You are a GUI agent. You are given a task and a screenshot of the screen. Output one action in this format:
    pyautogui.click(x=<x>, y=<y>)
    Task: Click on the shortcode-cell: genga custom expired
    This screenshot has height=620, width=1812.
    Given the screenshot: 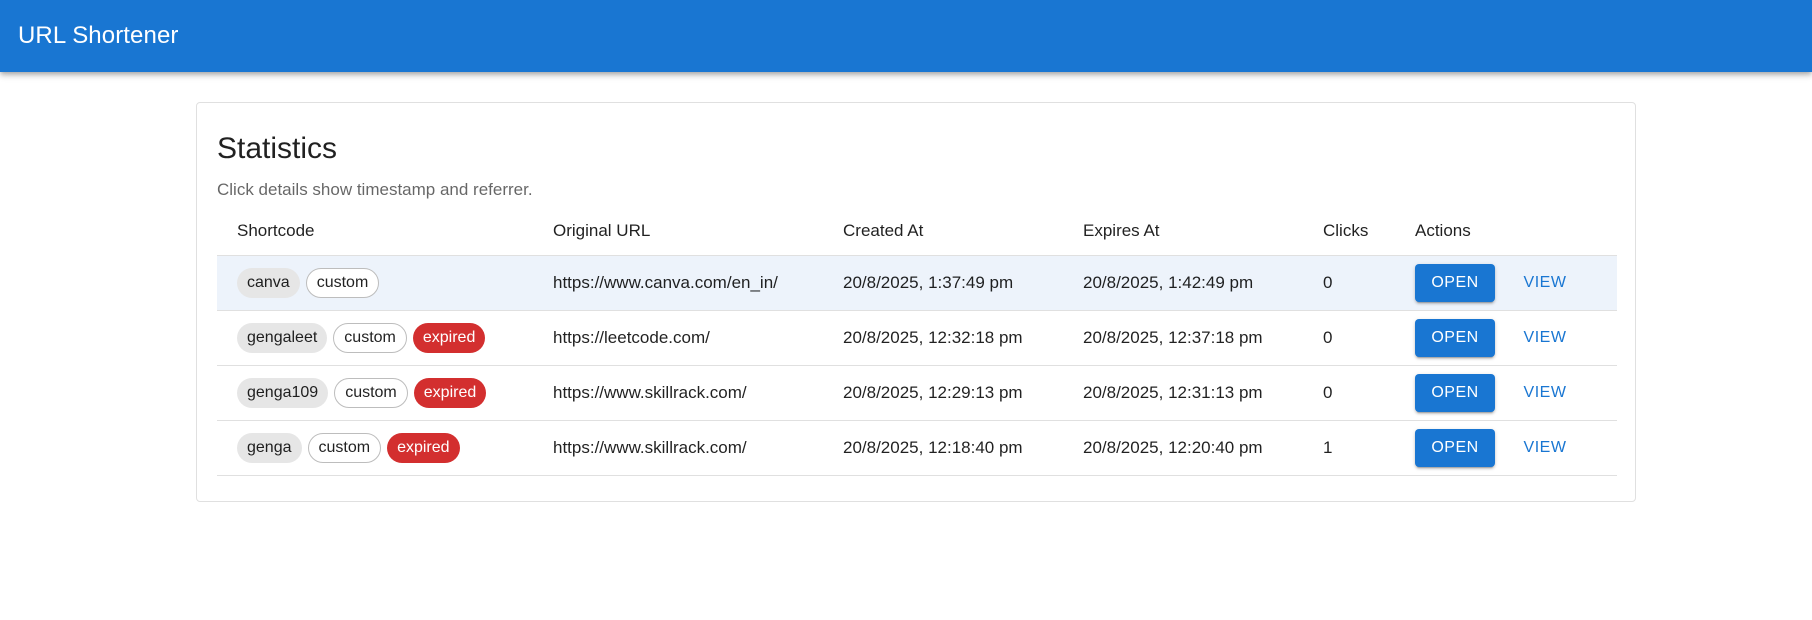 What is the action you would take?
    pyautogui.click(x=375, y=448)
    